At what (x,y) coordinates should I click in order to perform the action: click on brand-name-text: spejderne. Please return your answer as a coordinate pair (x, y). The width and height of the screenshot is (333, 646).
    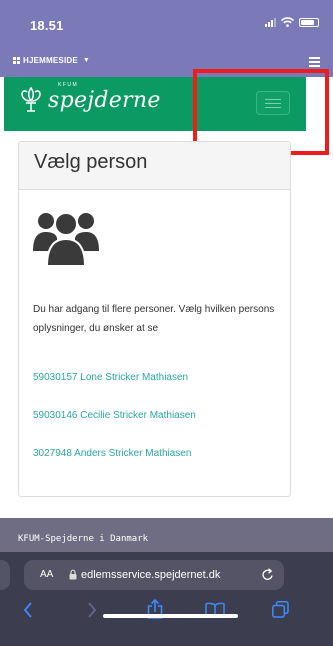
    Looking at the image, I should click on (104, 100).